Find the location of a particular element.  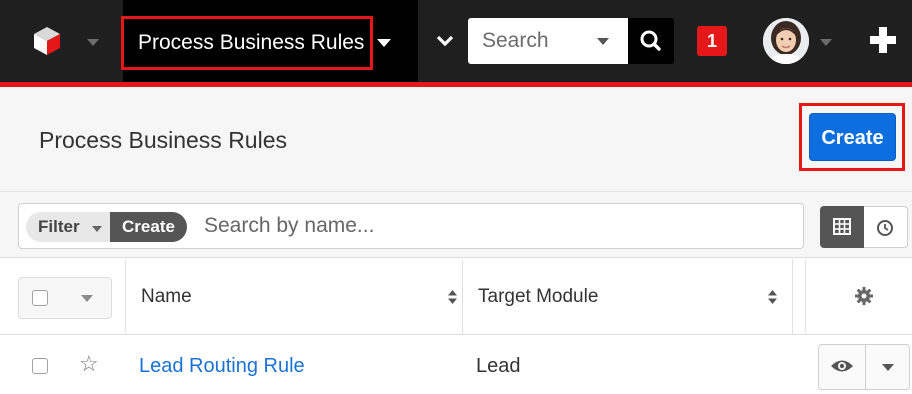

eye-icon is located at coordinates (842, 366).